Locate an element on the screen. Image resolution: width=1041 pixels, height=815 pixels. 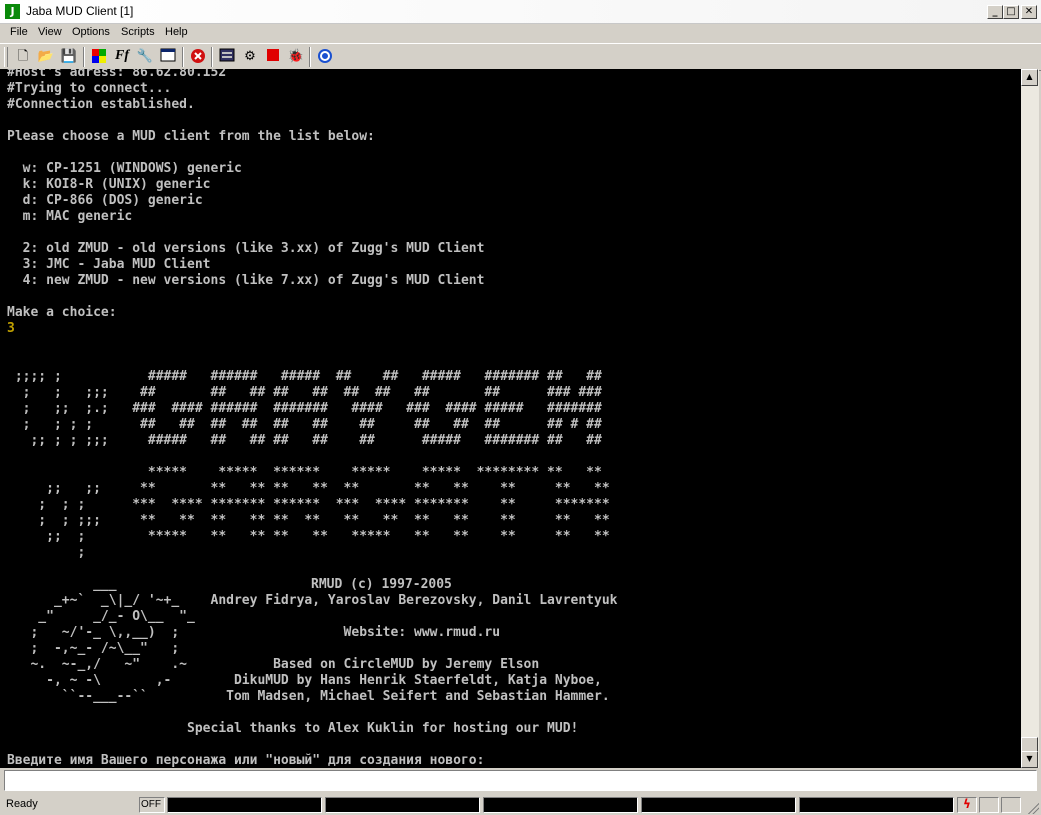
command-input is located at coordinates (520, 780).